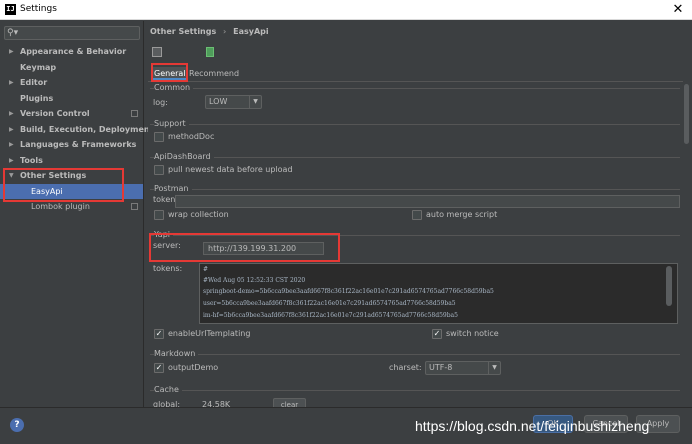 The image size is (692, 444). I want to click on sidebar-item-version-control: ▶ Version Control, so click(71, 113).